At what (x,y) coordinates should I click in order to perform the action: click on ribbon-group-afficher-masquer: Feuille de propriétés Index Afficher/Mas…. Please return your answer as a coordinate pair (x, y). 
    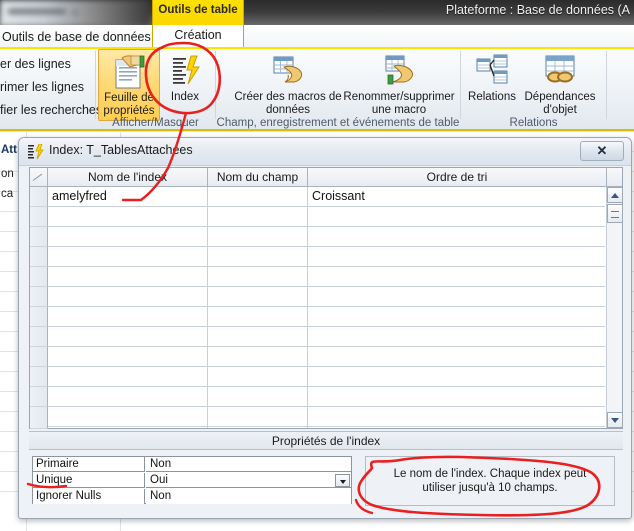
    Looking at the image, I should click on (155, 89).